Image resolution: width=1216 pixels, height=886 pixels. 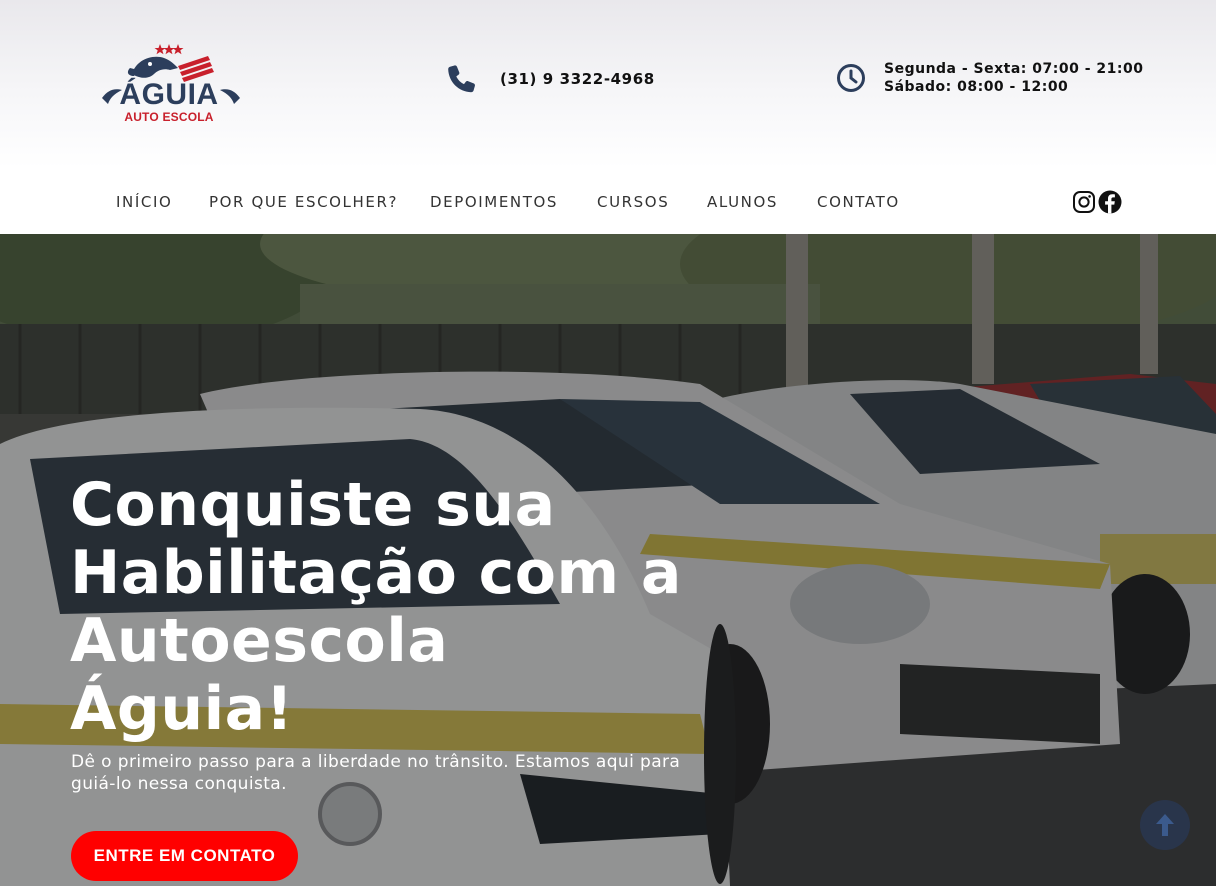 I want to click on facebook-icon, so click(x=1110, y=202).